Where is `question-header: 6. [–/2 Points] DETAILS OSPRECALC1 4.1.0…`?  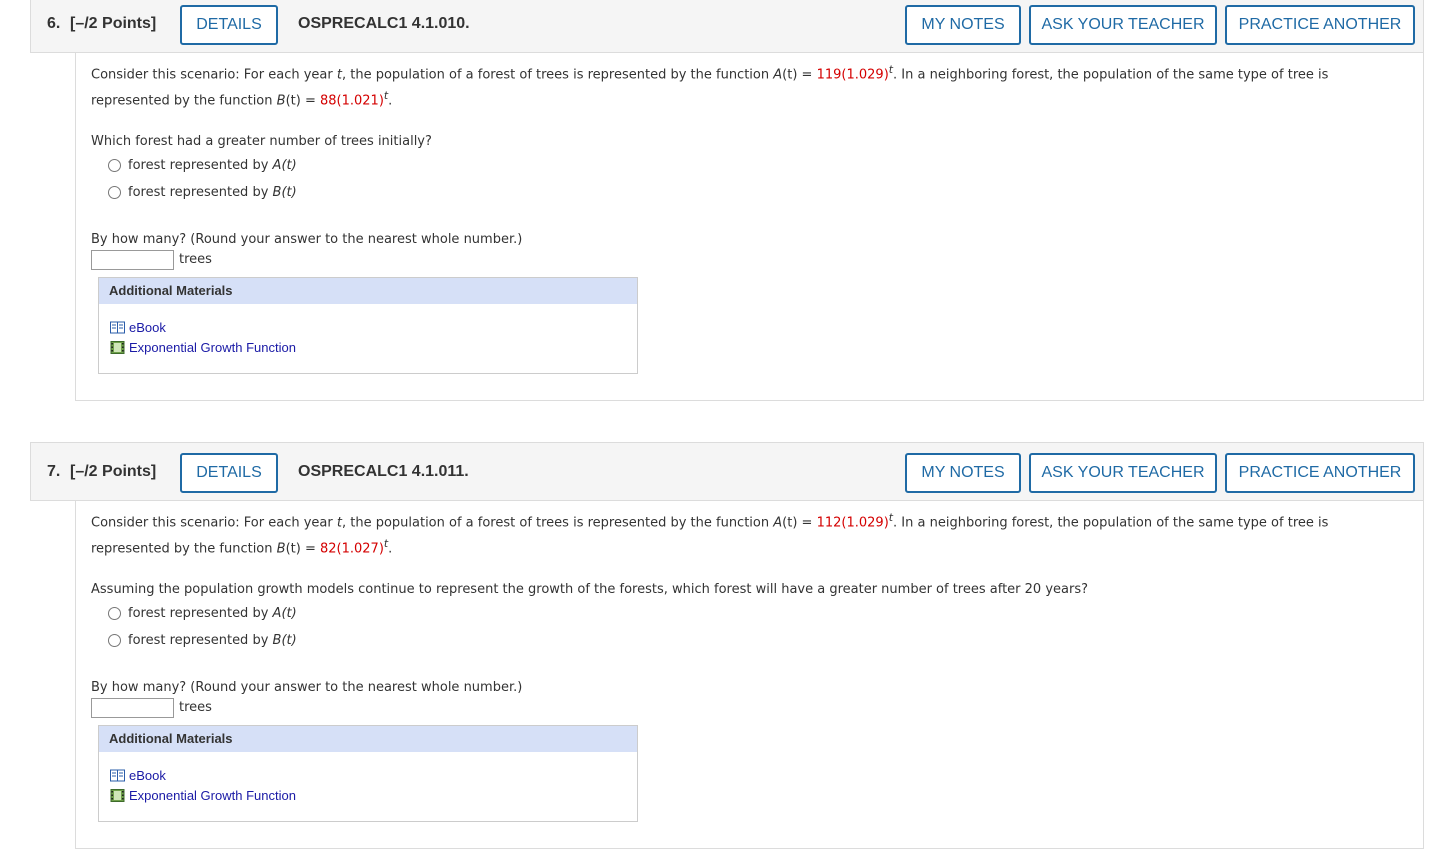 question-header: 6. [–/2 Points] DETAILS OSPRECALC1 4.1.0… is located at coordinates (727, 26).